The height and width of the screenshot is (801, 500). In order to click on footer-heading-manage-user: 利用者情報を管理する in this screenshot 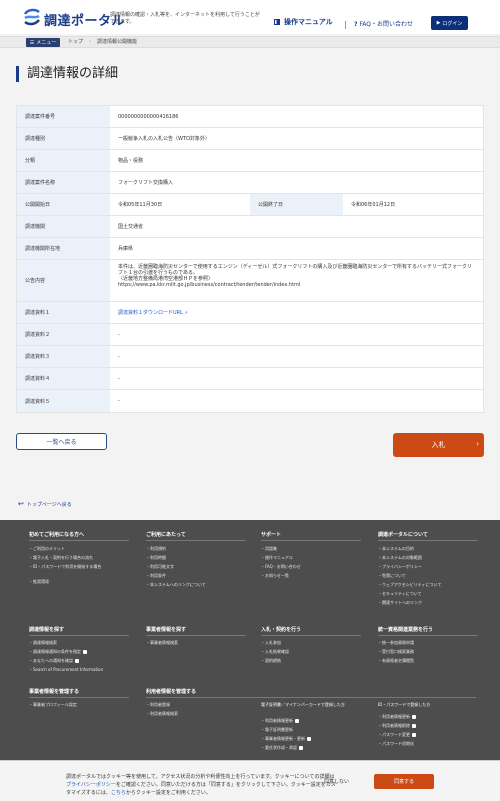, I will do `click(171, 691)`.